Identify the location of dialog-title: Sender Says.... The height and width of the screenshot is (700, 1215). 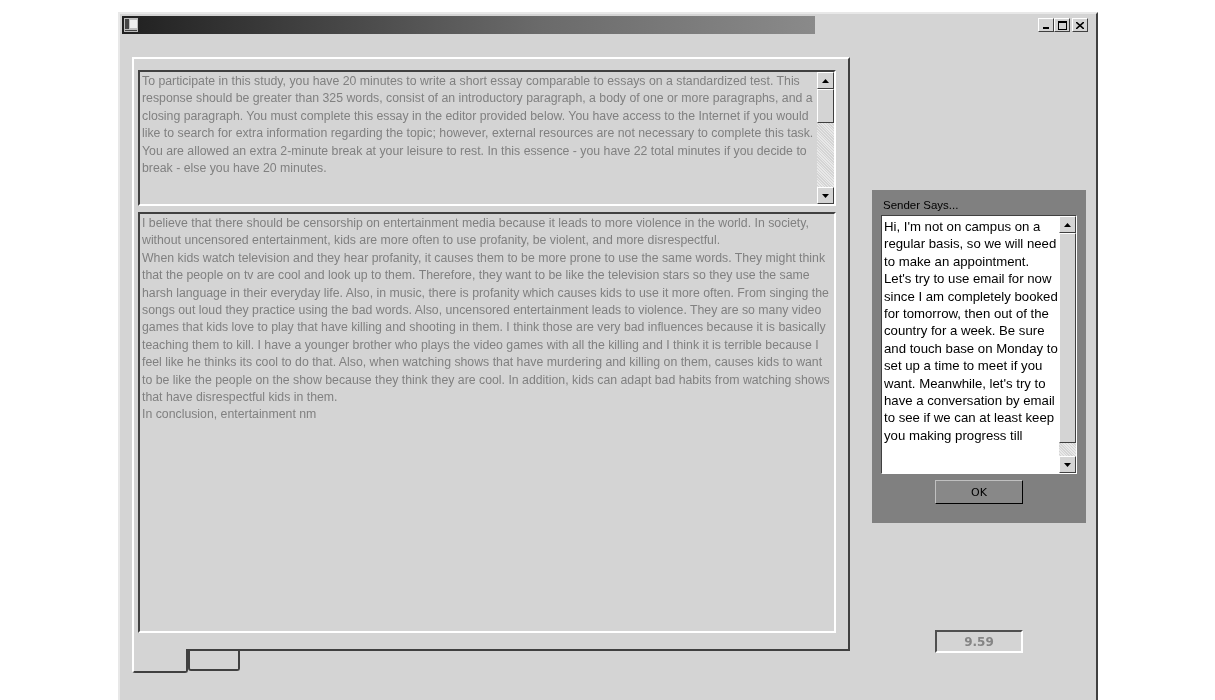
(921, 205).